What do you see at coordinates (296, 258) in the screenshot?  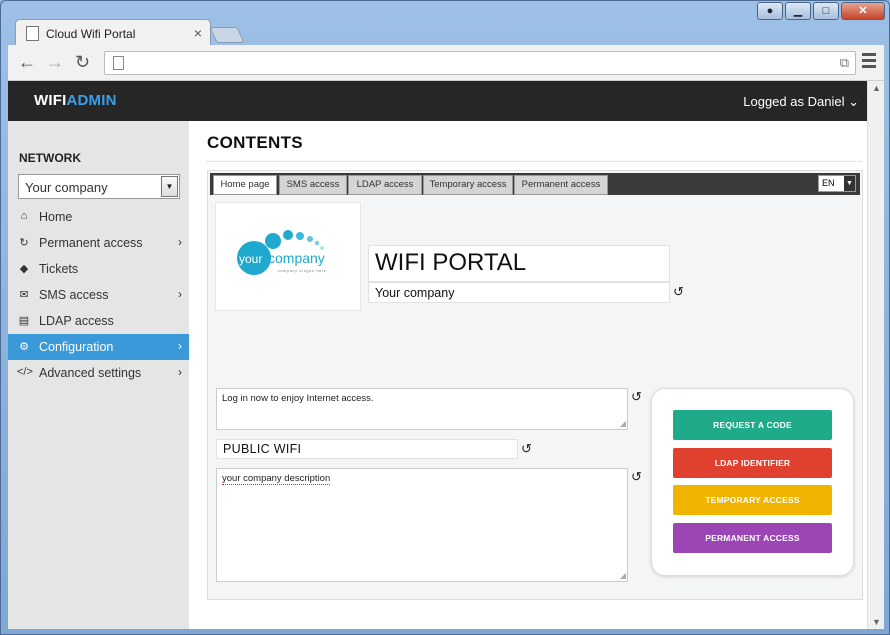 I see `svg-text: company` at bounding box center [296, 258].